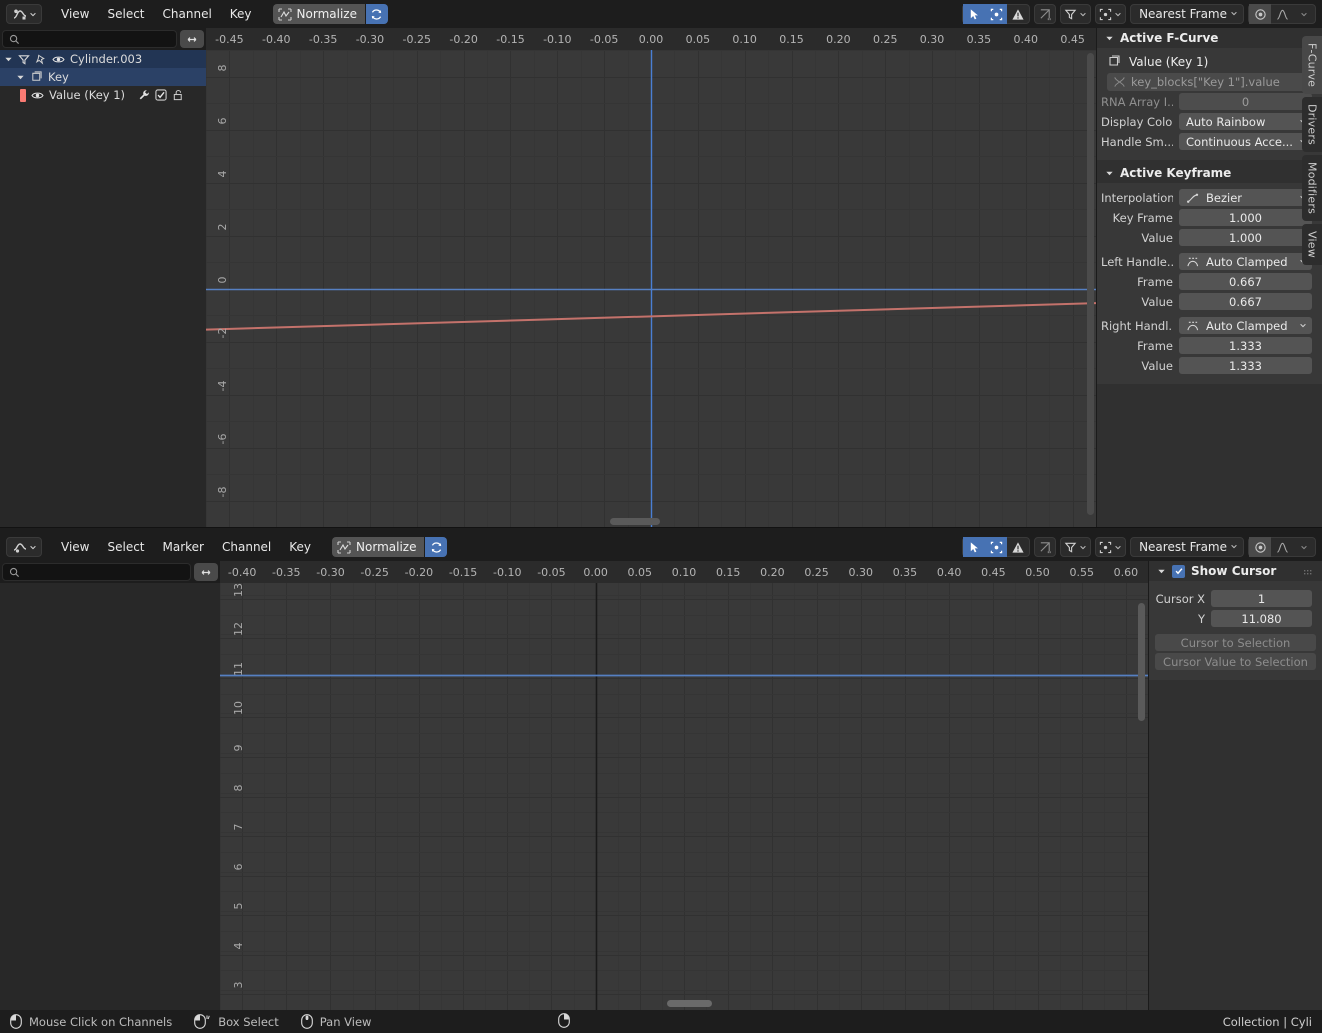  Describe the element at coordinates (1312, 188) in the screenshot. I see `sidebar-tab-modifiers: Modifiers` at that location.